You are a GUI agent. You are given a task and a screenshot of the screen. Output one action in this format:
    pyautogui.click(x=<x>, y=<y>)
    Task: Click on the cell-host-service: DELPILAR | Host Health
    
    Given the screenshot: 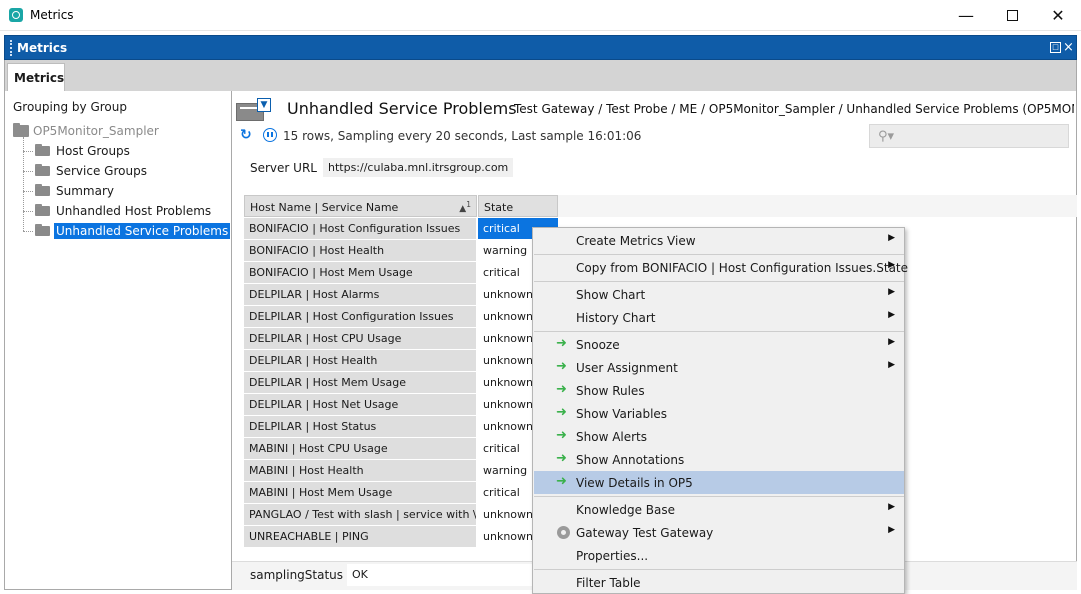 What is the action you would take?
    pyautogui.click(x=360, y=360)
    